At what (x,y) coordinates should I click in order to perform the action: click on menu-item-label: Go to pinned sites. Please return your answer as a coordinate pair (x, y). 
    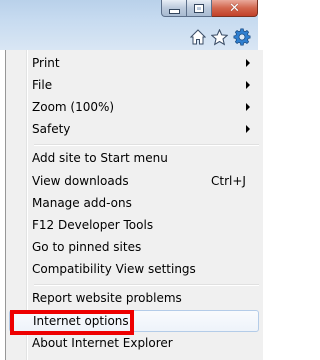
    Looking at the image, I should click on (87, 247).